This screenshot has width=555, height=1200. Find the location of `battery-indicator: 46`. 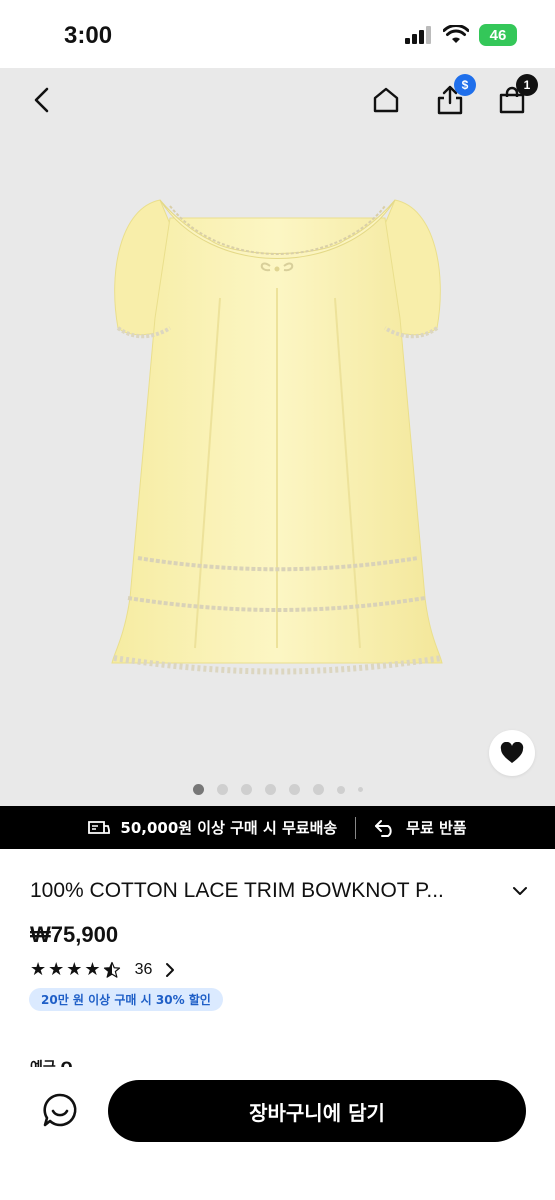

battery-indicator: 46 is located at coordinates (498, 35).